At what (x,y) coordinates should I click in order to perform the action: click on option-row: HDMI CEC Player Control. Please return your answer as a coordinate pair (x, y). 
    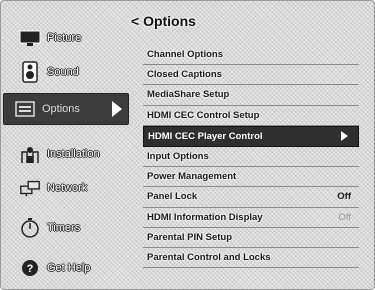
    Looking at the image, I should click on (251, 136).